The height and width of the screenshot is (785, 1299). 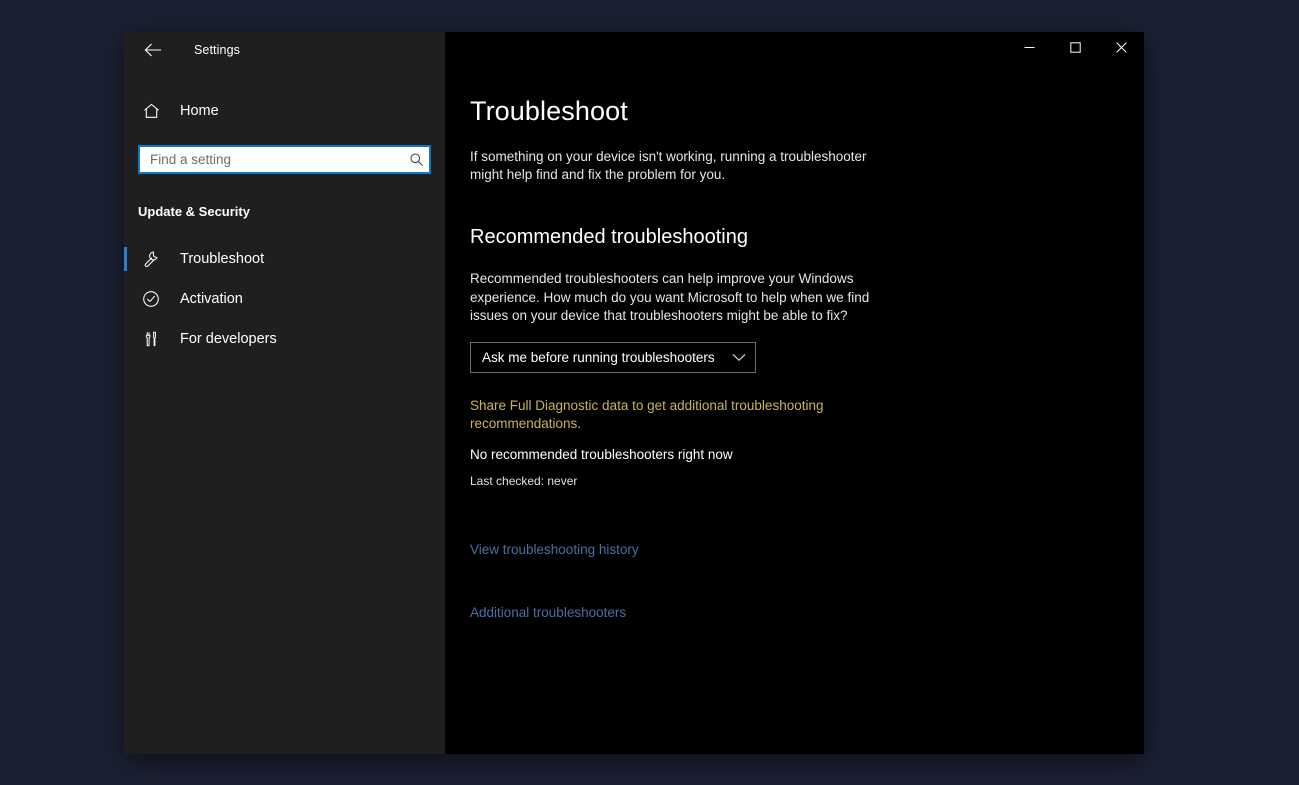 What do you see at coordinates (1075, 47) in the screenshot?
I see `maximize-icon` at bounding box center [1075, 47].